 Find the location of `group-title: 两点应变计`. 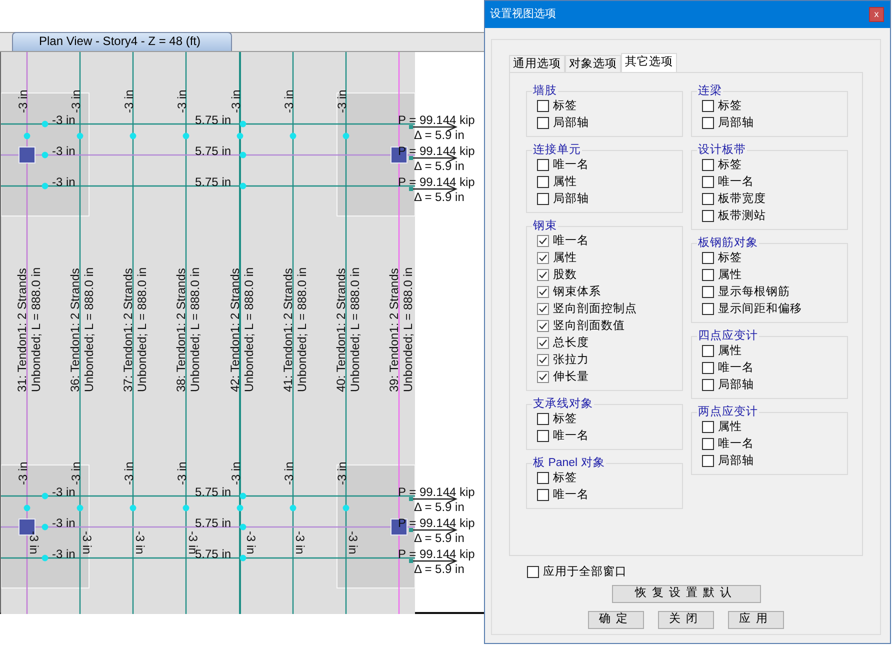

group-title: 两点应变计 is located at coordinates (728, 412).